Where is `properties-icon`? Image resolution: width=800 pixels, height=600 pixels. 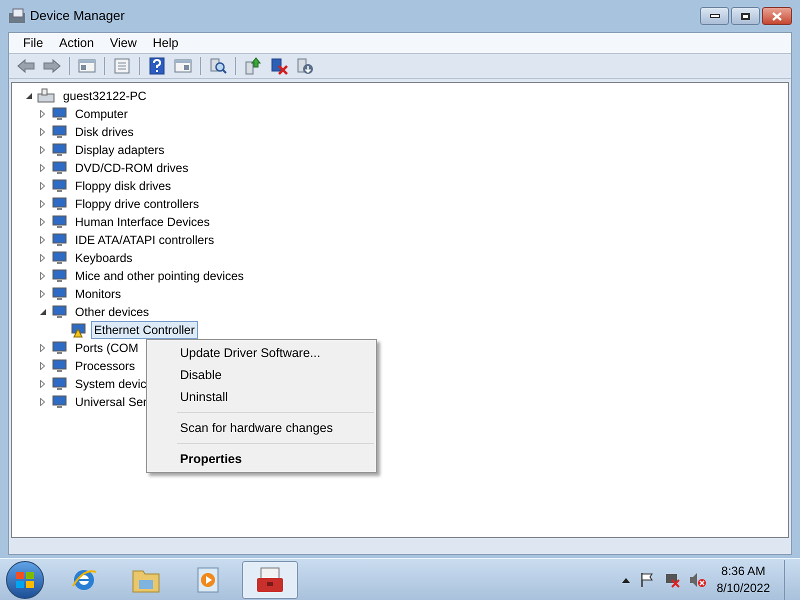
properties-icon is located at coordinates (122, 66).